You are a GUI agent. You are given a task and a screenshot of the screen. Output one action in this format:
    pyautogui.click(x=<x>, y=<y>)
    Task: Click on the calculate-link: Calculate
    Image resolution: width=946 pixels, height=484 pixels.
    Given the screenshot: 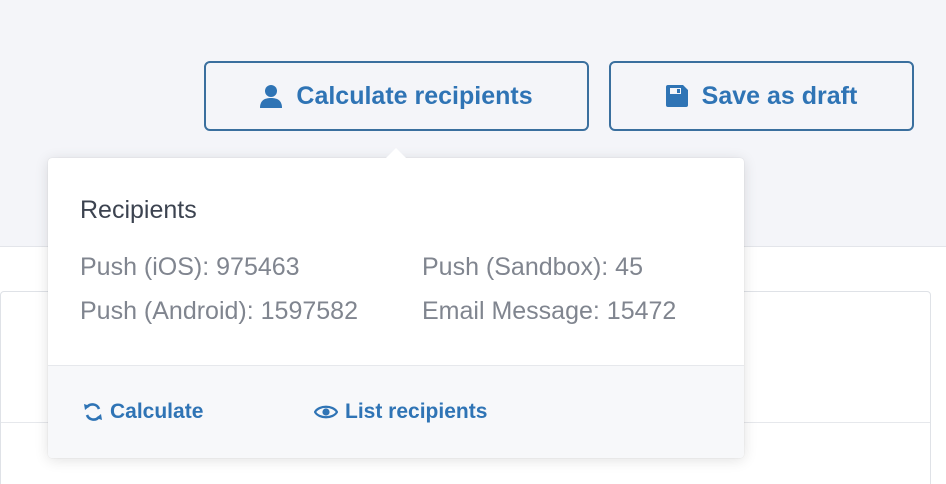 What is the action you would take?
    pyautogui.click(x=143, y=412)
    